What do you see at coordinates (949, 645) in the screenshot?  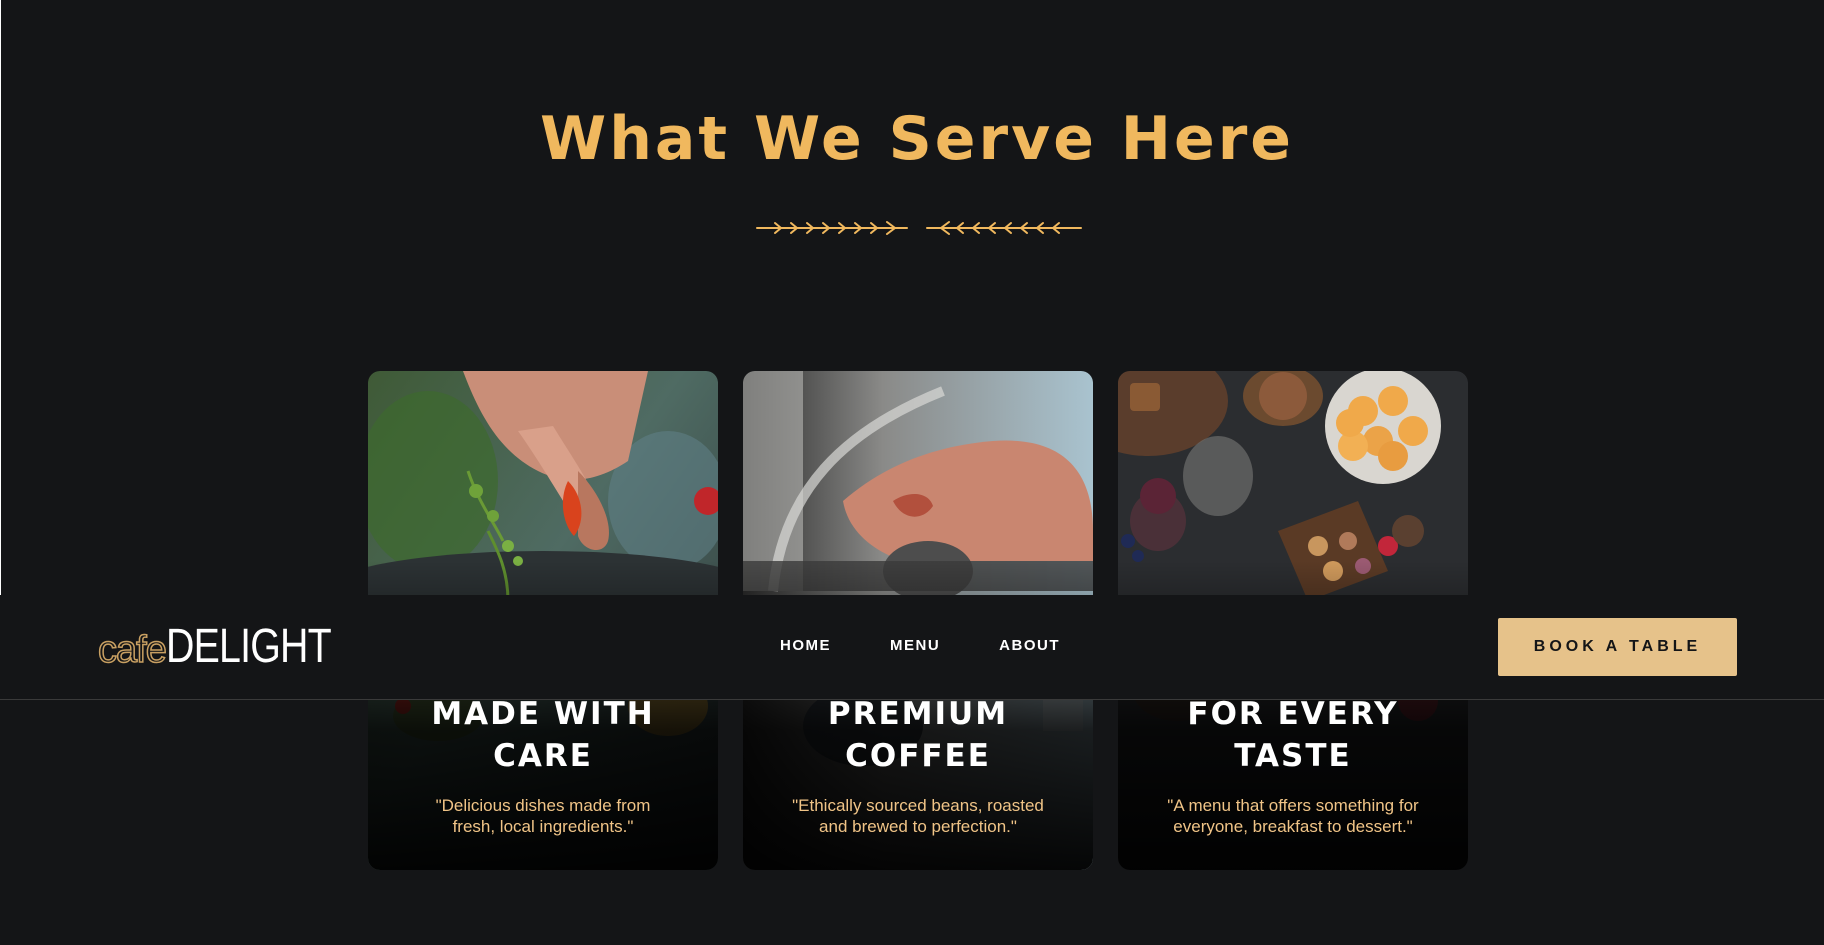 I see `nav-links: HOME MENU ABOUT` at bounding box center [949, 645].